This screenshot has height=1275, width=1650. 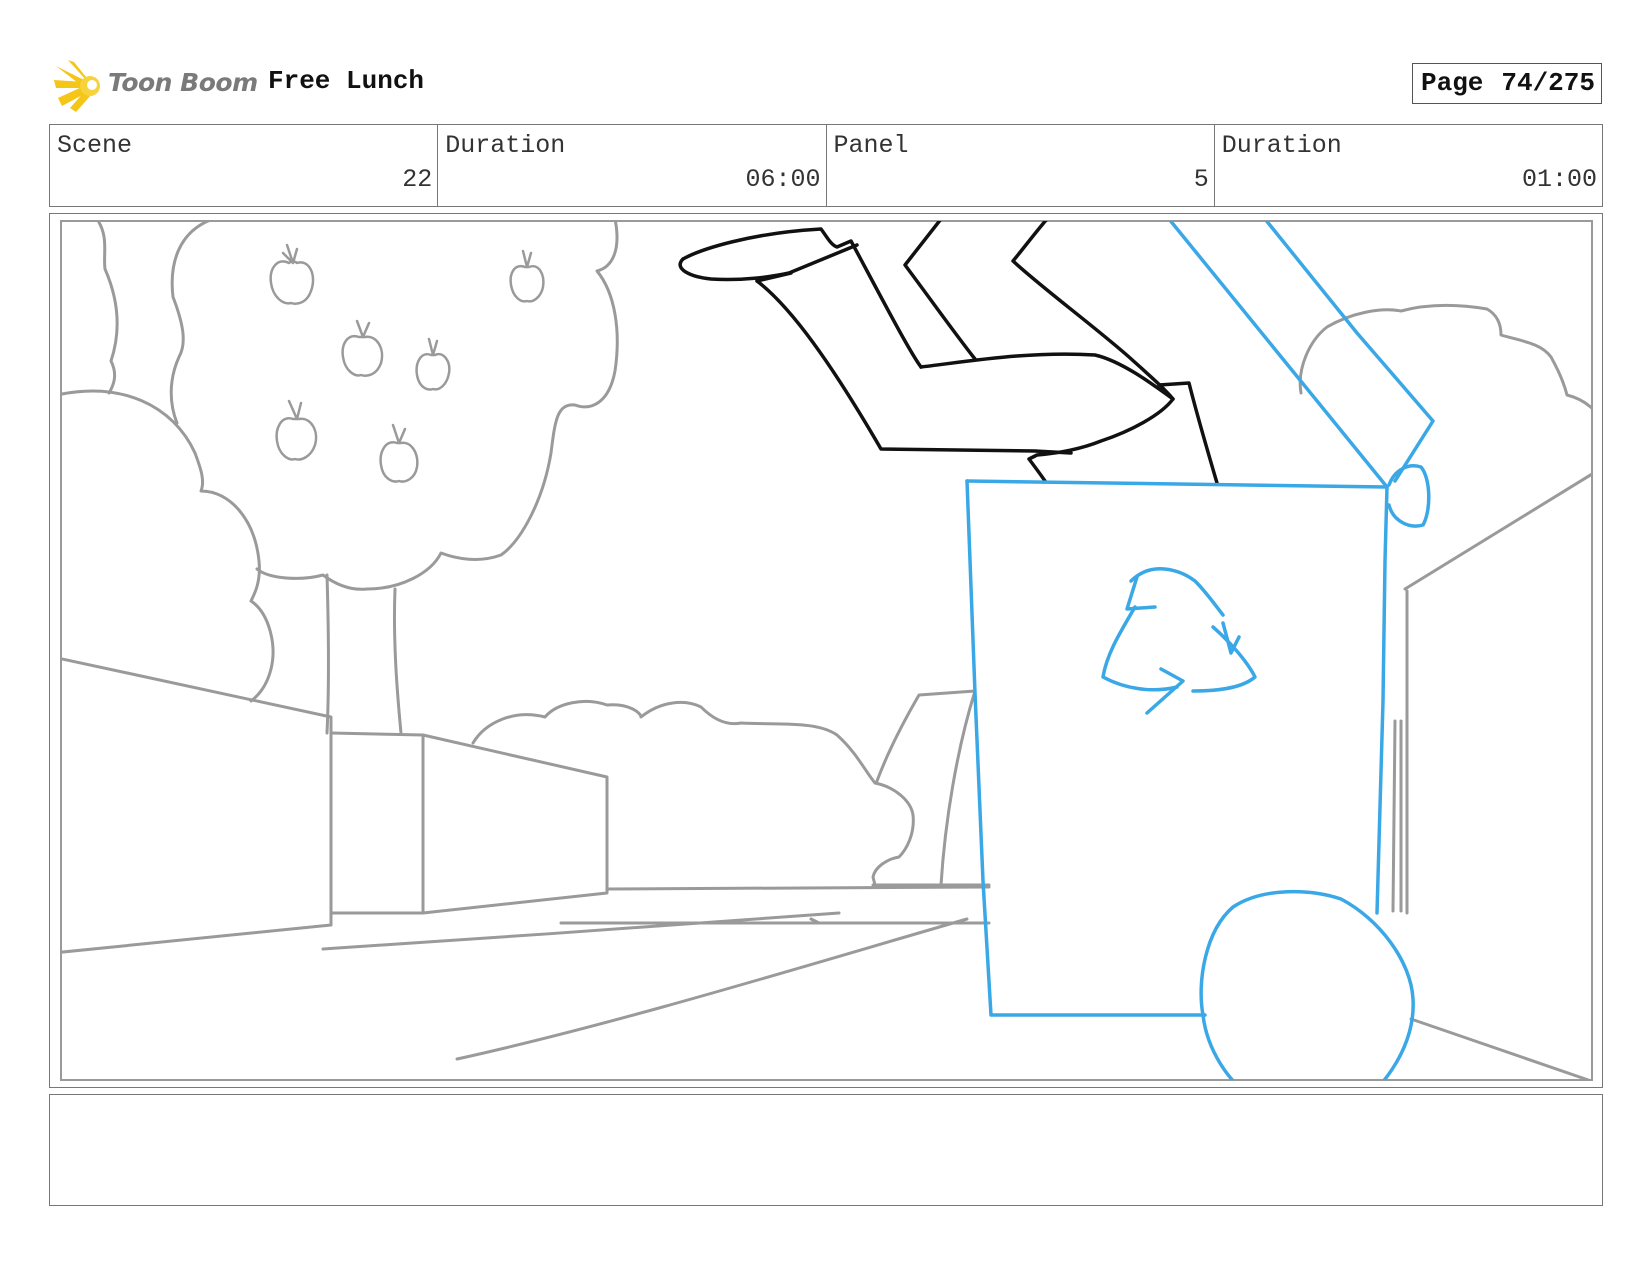 What do you see at coordinates (1021, 165) in the screenshot?
I see `panel-cell: Panel 5` at bounding box center [1021, 165].